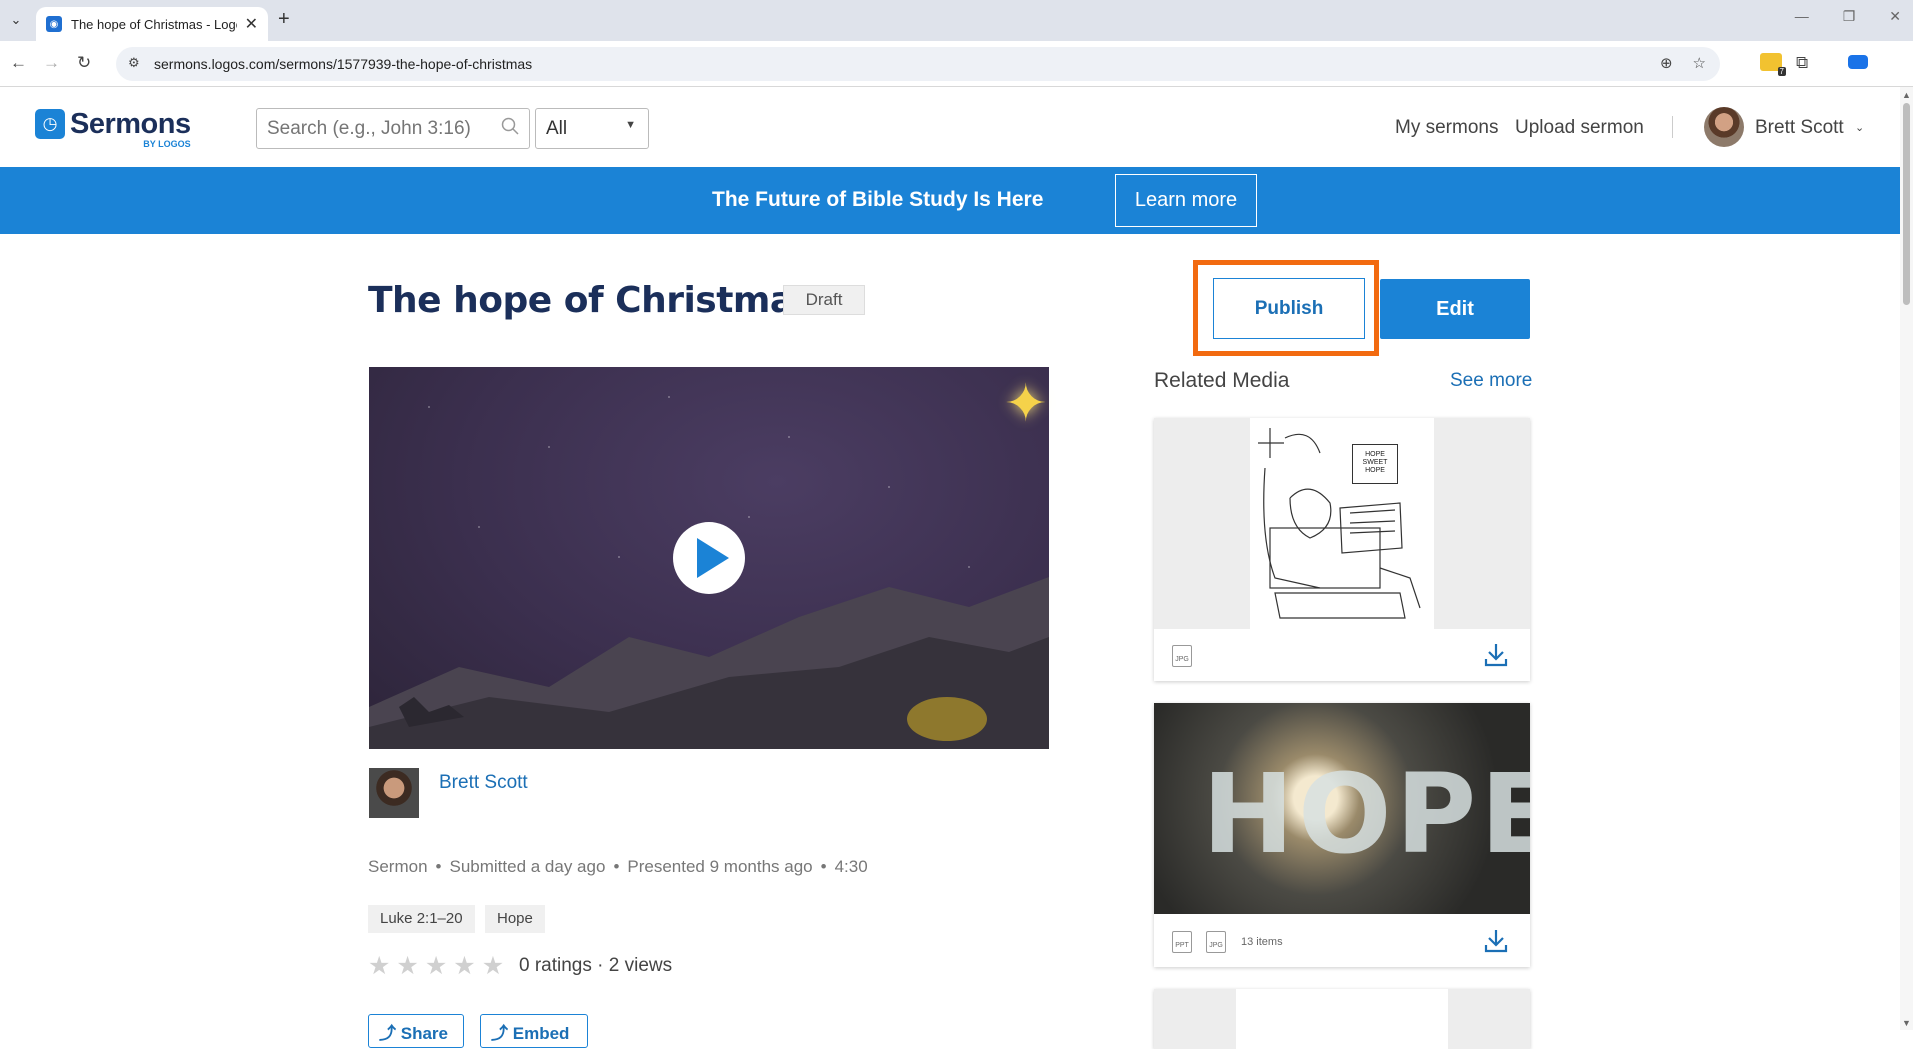  I want to click on rating-stars: ★ ★ ★ ★ ★, so click(436, 966).